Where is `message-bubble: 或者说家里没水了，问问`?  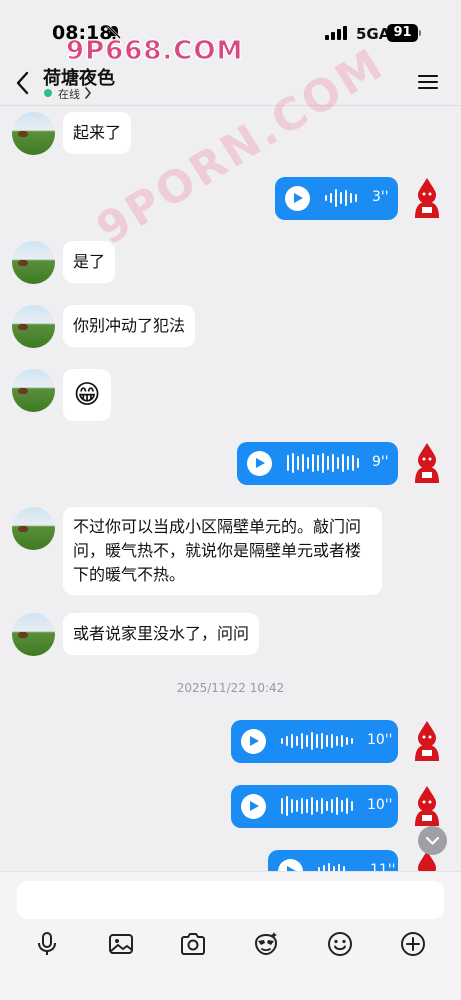 message-bubble: 或者说家里没水了，问问 is located at coordinates (161, 634).